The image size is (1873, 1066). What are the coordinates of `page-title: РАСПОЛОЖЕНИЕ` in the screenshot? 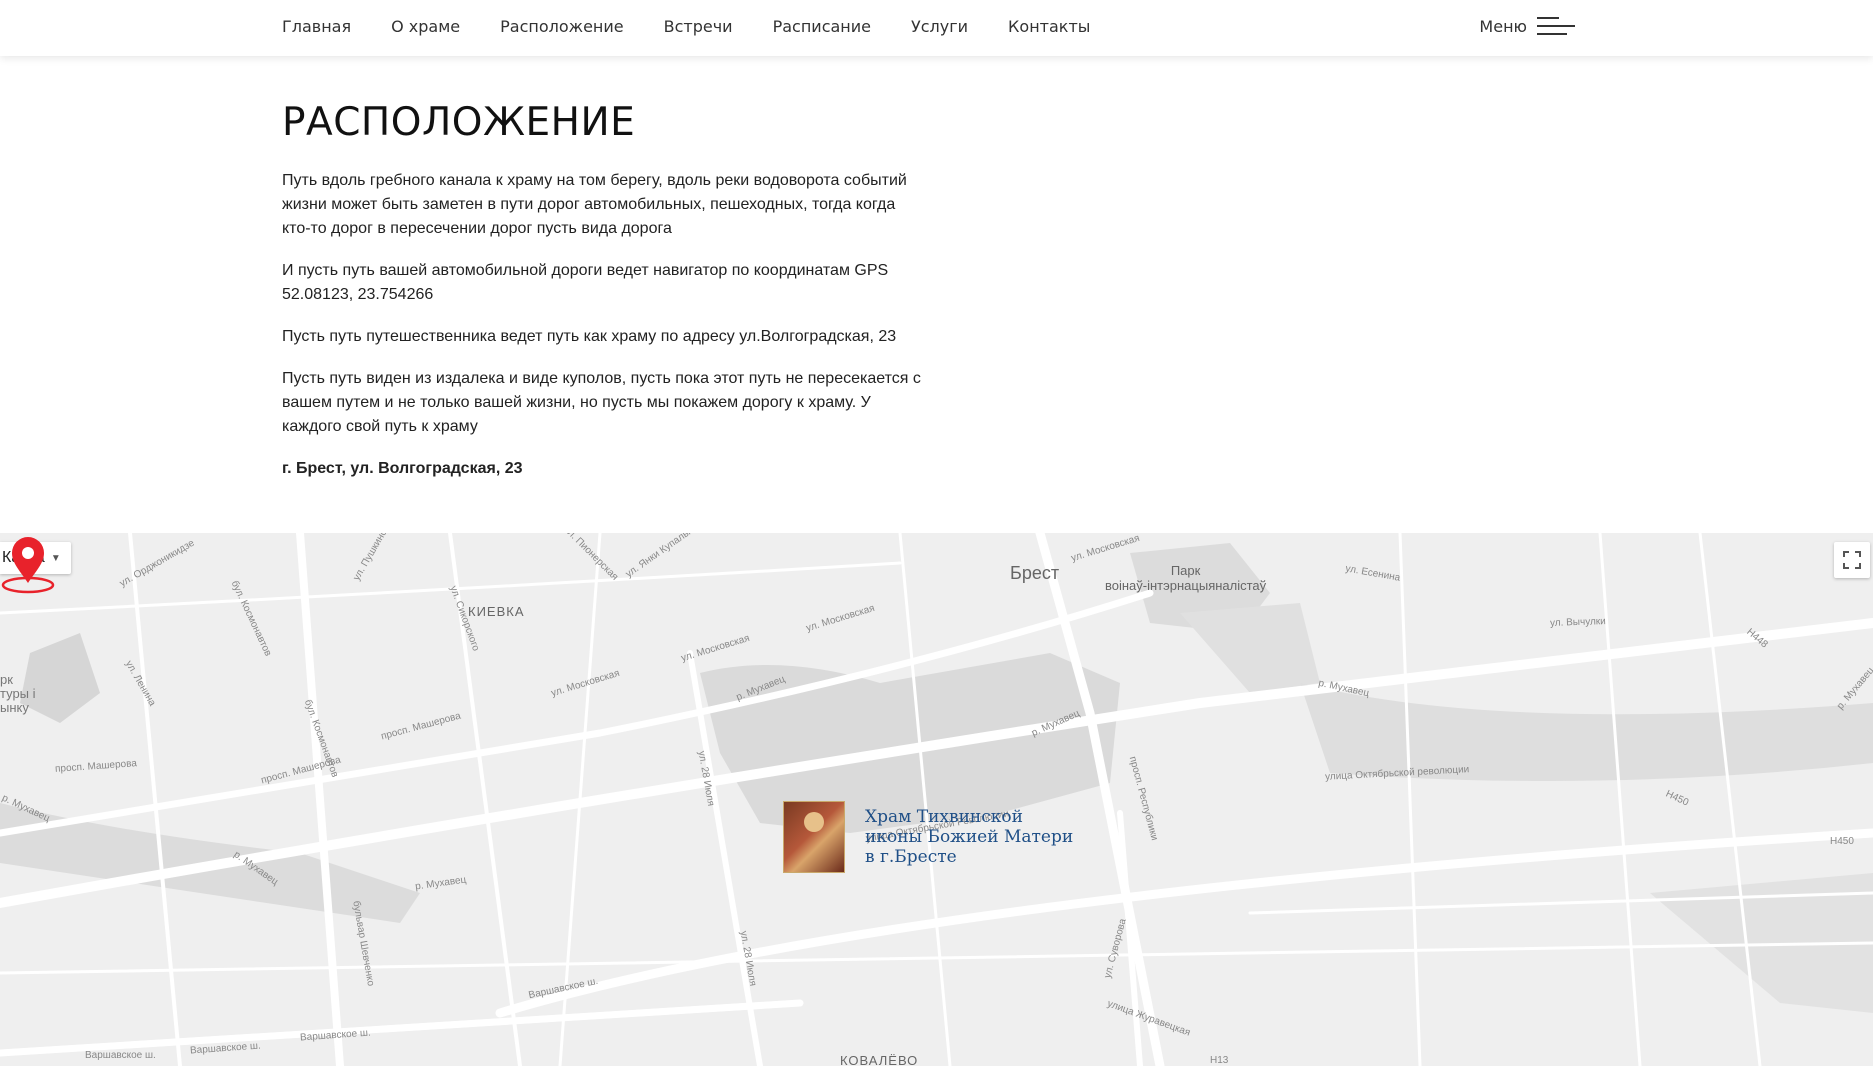 It's located at (459, 122).